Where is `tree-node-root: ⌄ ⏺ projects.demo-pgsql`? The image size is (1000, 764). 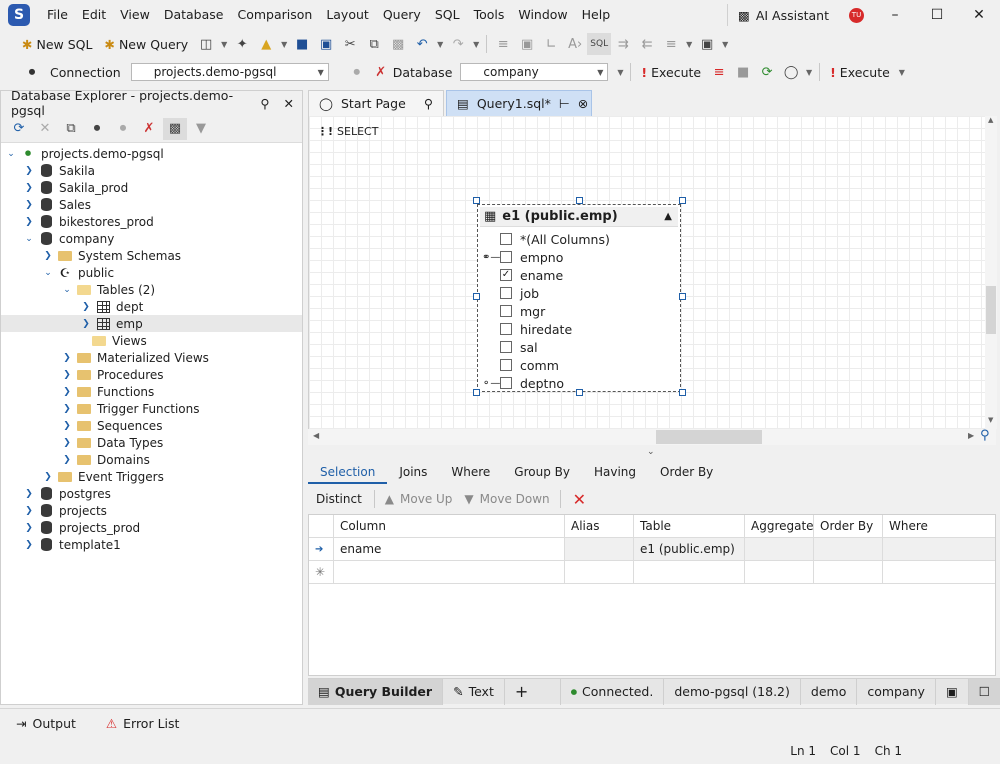 tree-node-root: ⌄ ⏺ projects.demo-pgsql is located at coordinates (151, 153).